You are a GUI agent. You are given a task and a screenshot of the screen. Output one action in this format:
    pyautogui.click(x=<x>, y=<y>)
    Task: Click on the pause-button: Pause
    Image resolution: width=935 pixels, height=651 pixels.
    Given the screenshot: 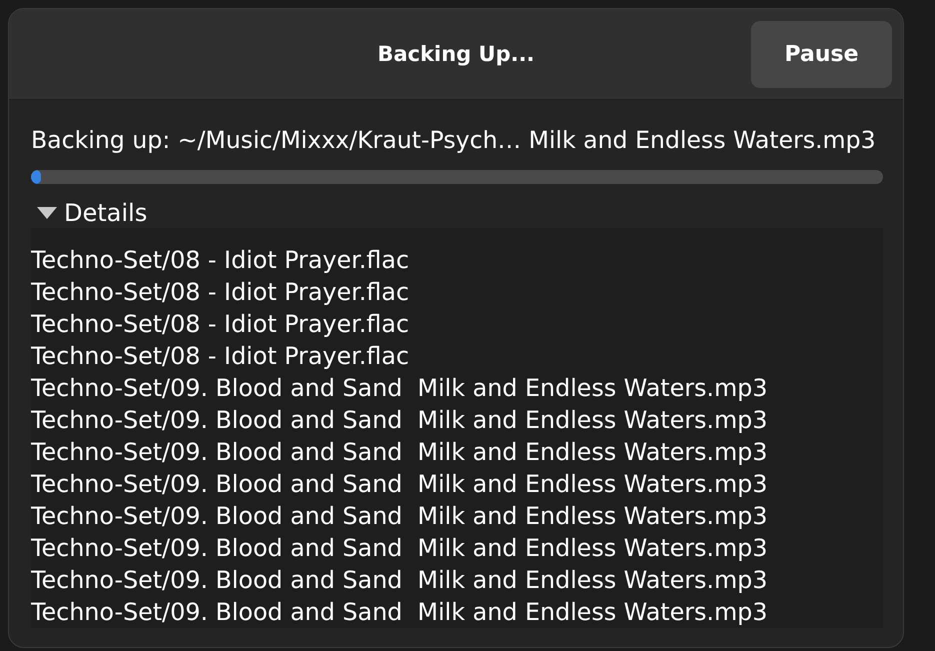 What is the action you would take?
    pyautogui.click(x=821, y=54)
    